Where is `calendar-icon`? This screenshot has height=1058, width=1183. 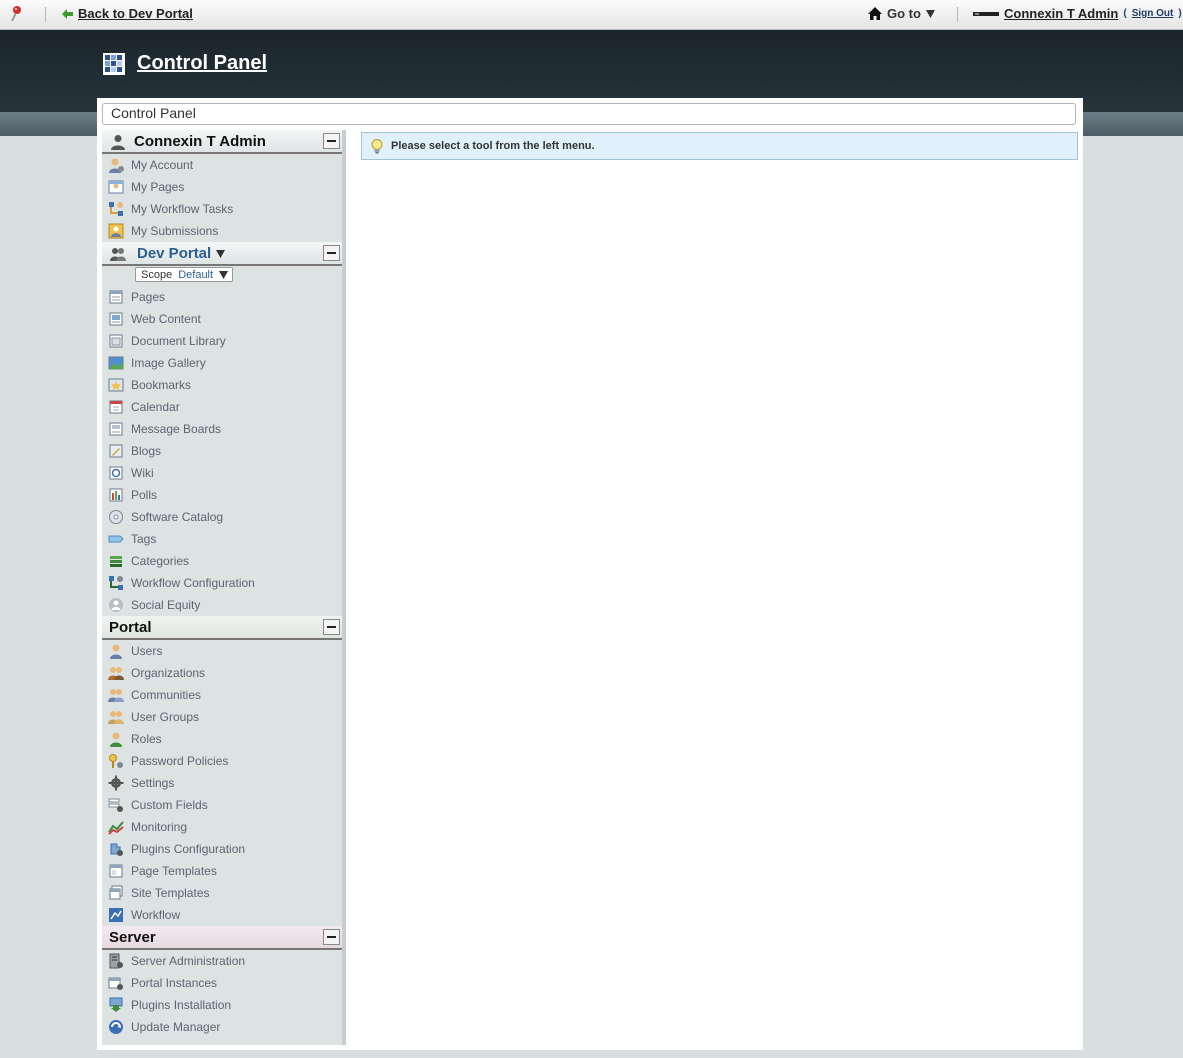 calendar-icon is located at coordinates (116, 407).